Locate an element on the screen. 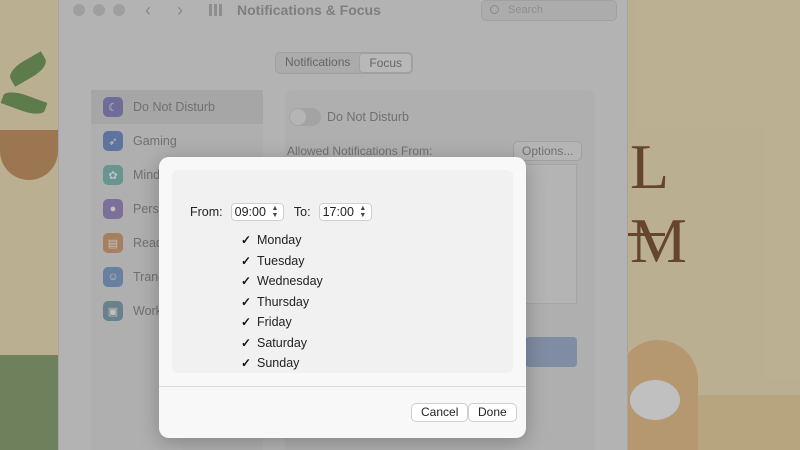  day-row-wednesday: ✓ Wednesday is located at coordinates (281, 281).